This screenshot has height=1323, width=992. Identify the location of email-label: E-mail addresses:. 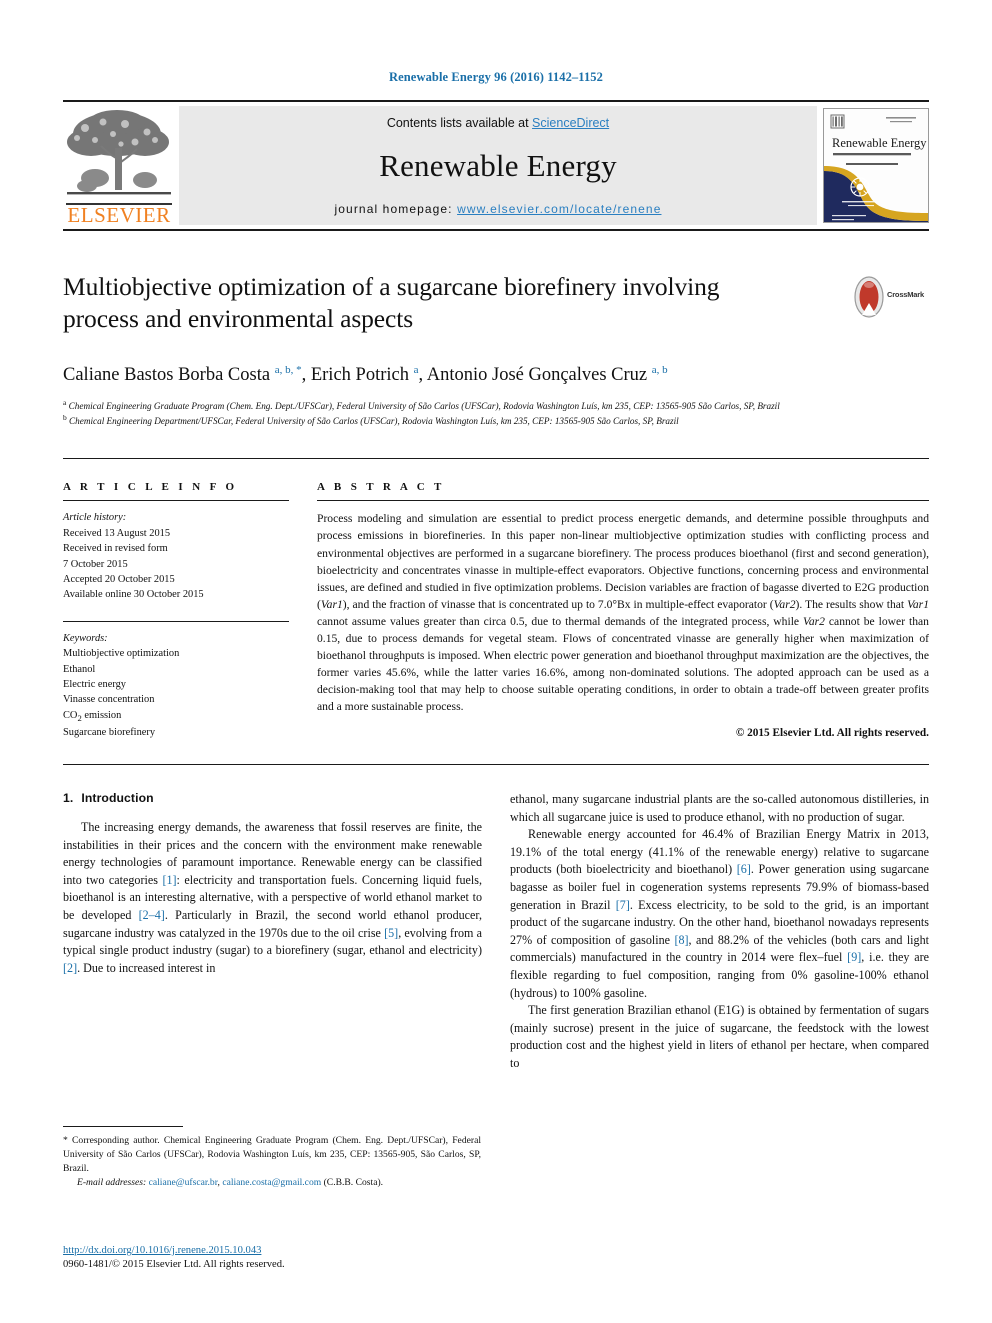
(112, 1182).